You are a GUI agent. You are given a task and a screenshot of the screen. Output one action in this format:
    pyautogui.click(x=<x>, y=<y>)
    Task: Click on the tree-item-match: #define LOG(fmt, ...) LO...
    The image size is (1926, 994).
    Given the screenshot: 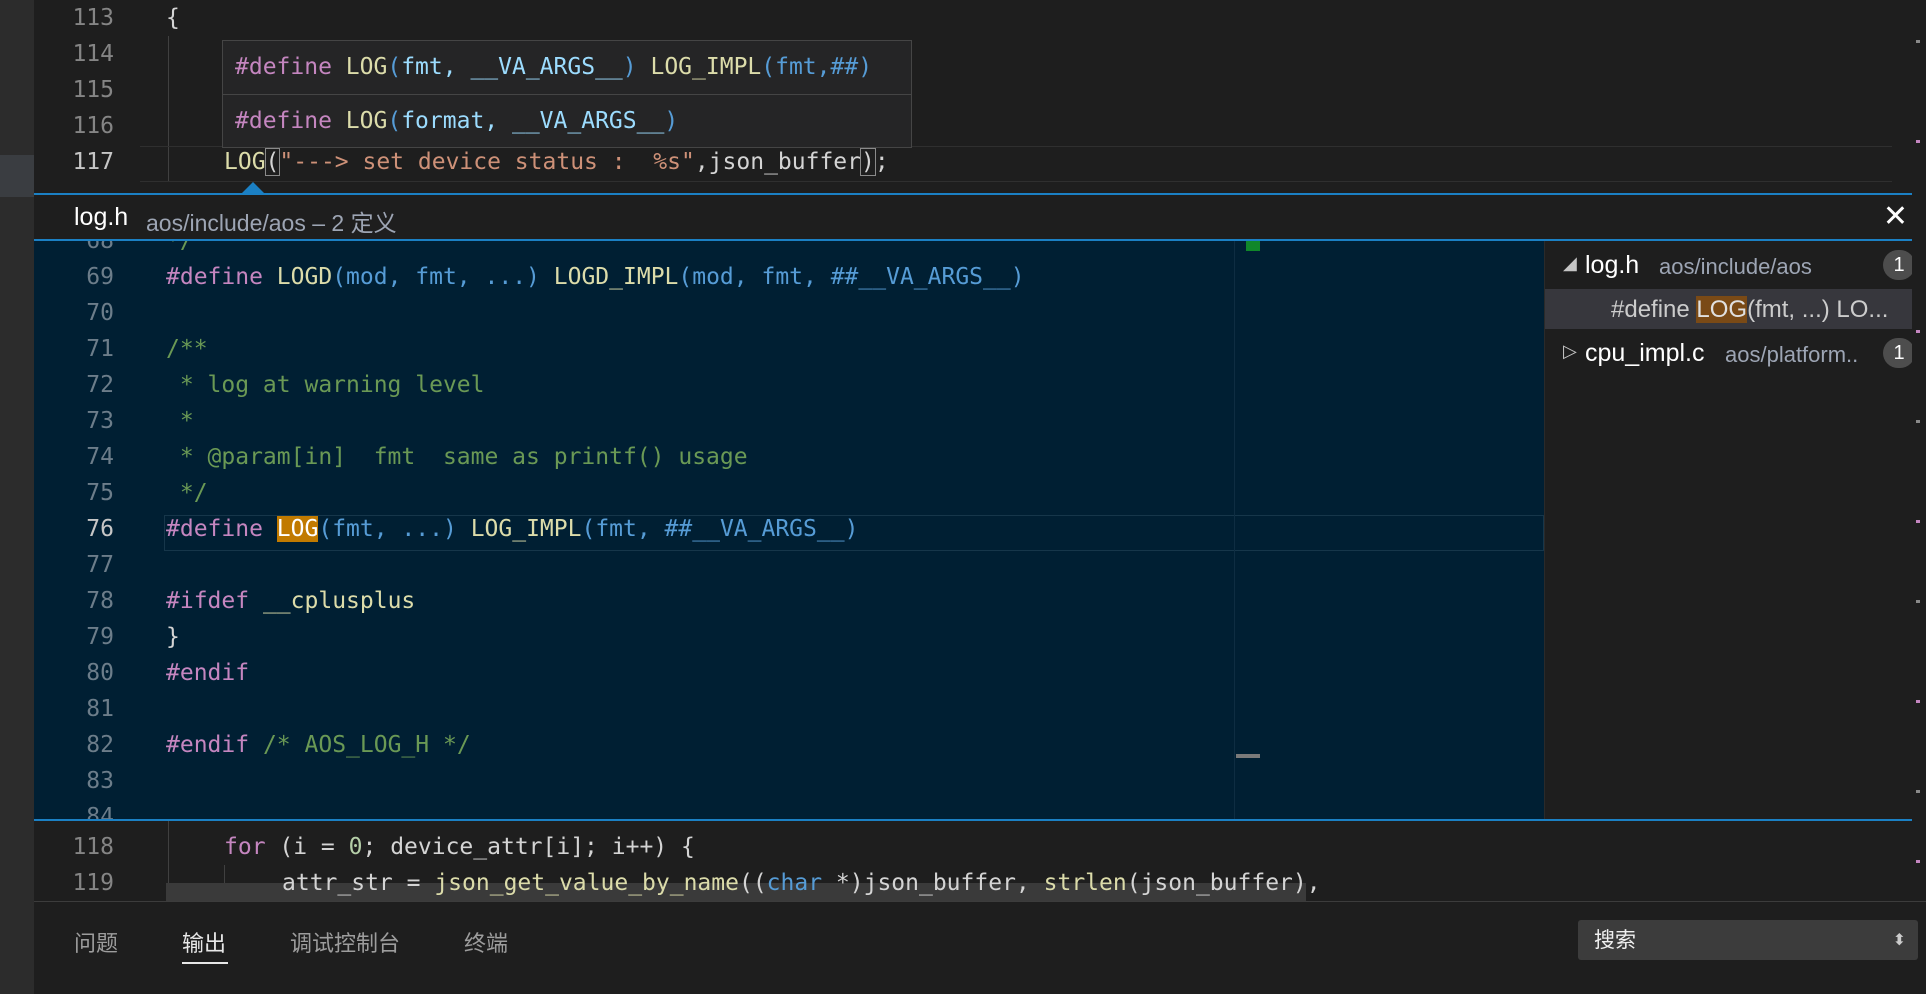 What is the action you would take?
    pyautogui.click(x=1735, y=309)
    